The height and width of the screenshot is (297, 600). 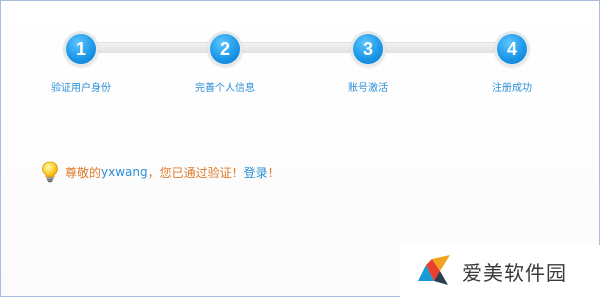 I want to click on step-3-number: 3, so click(x=368, y=49).